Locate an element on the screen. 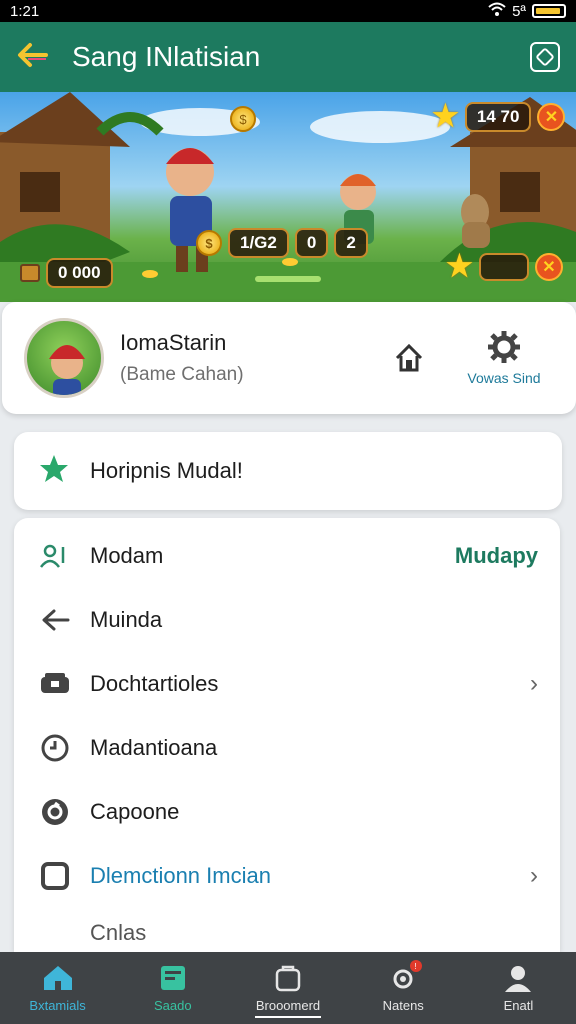  menu-label: Dochtartioles is located at coordinates (154, 683).